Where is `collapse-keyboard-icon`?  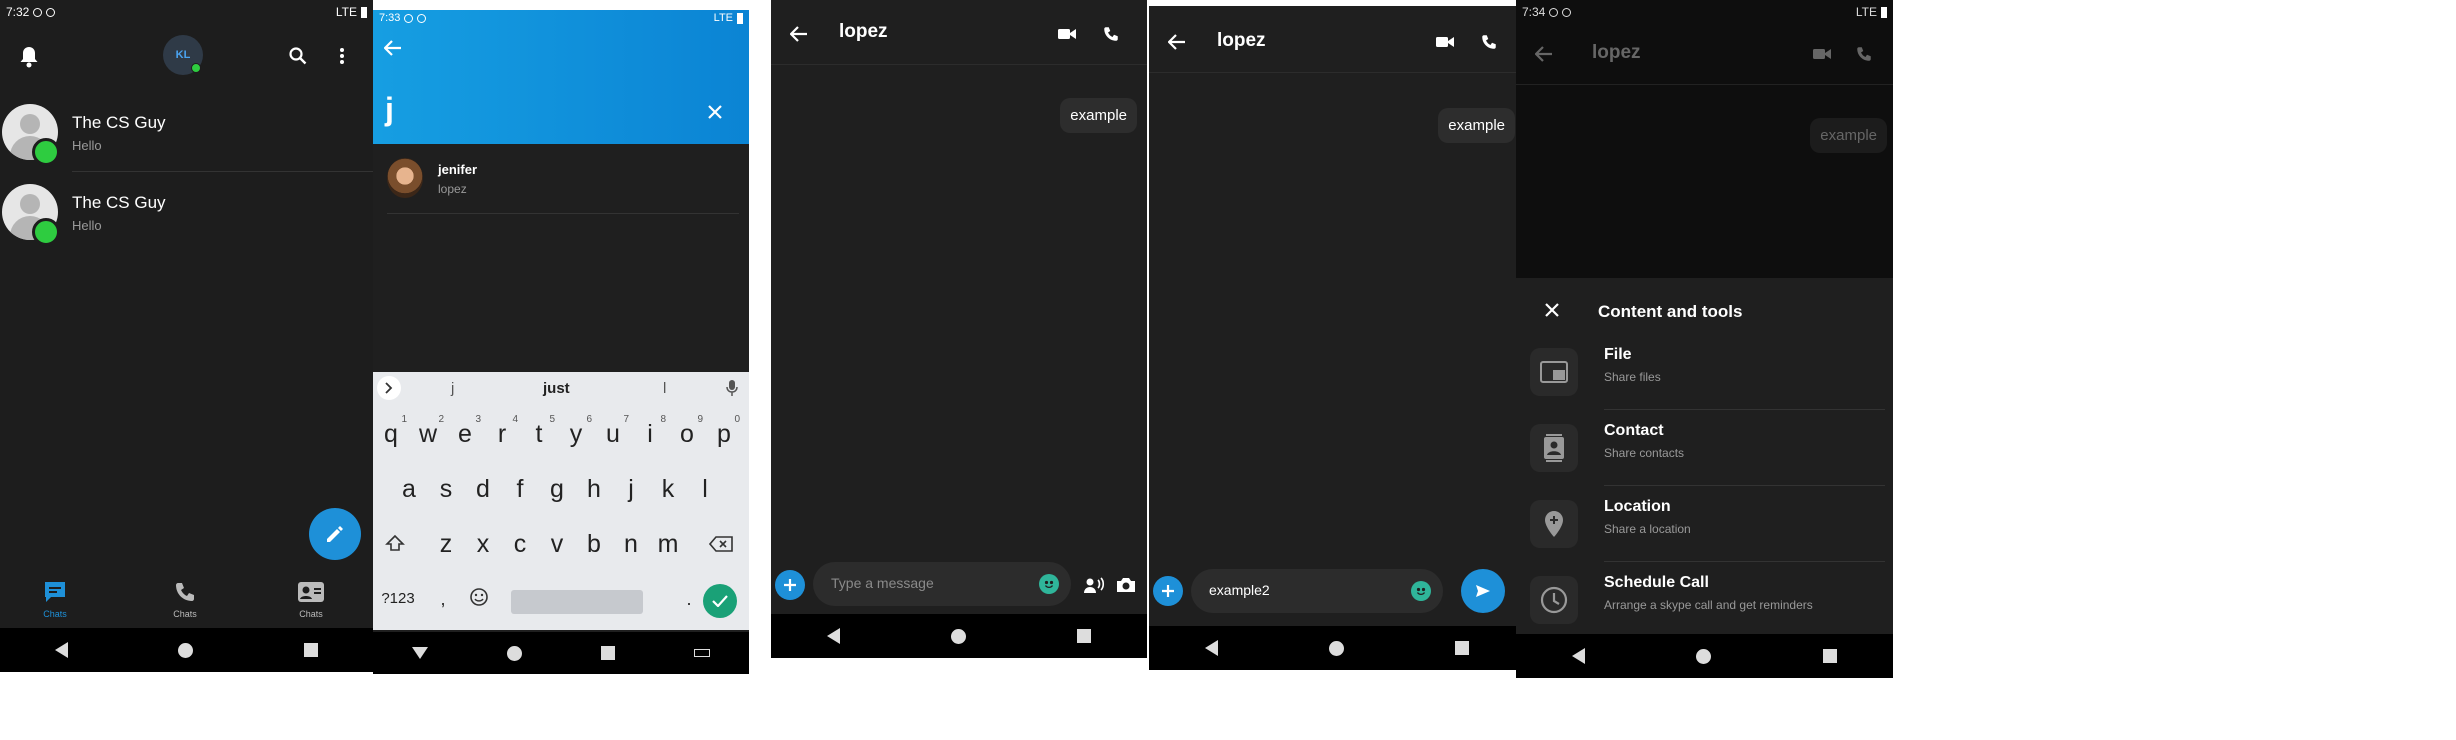 collapse-keyboard-icon is located at coordinates (420, 653).